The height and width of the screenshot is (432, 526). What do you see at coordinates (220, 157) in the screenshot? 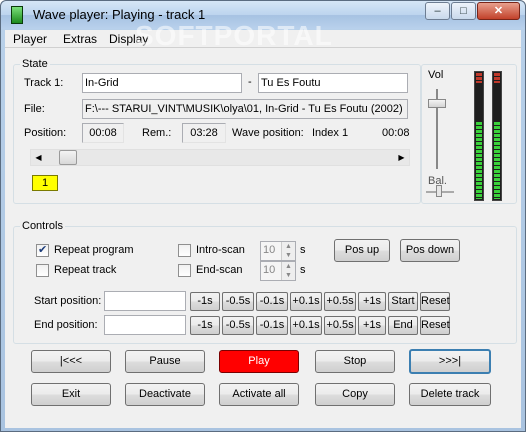
I see `seek-bar: ◀ ▶` at bounding box center [220, 157].